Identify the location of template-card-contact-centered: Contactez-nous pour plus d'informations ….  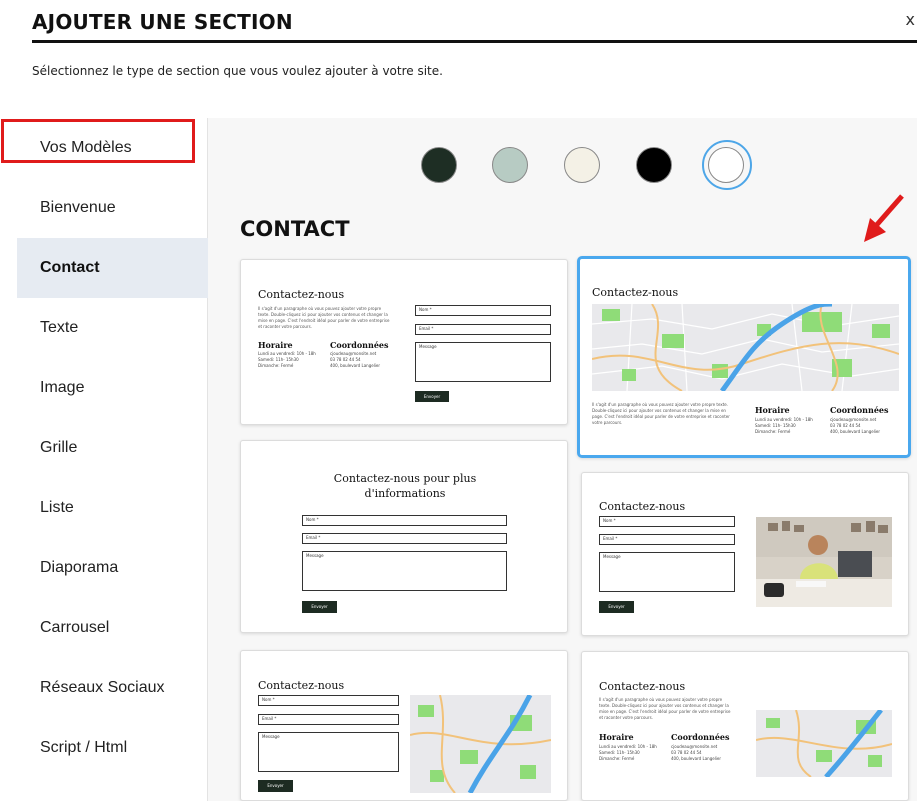
(404, 536).